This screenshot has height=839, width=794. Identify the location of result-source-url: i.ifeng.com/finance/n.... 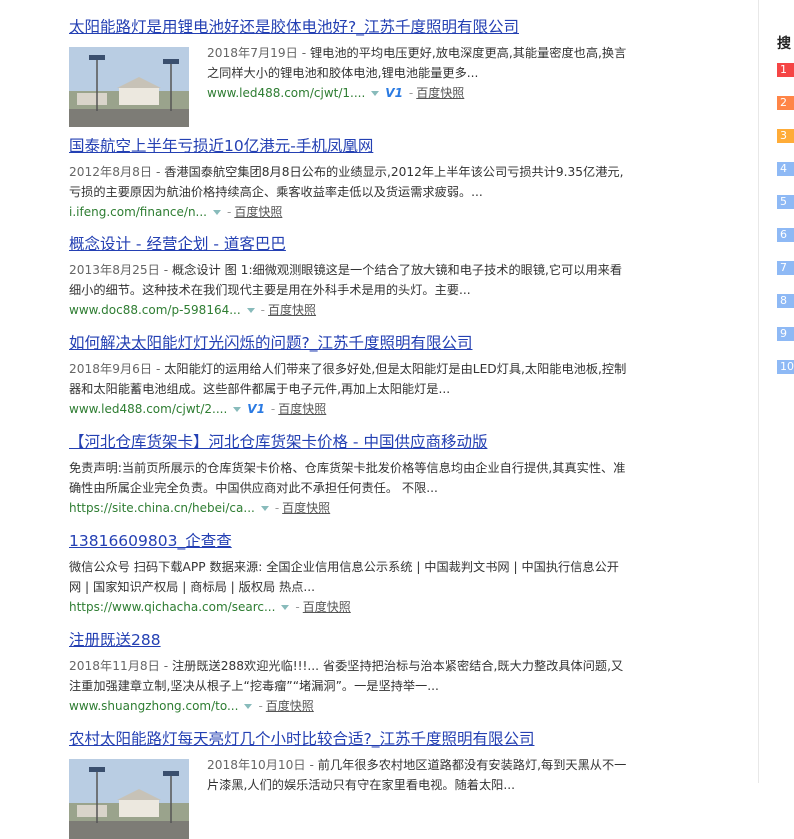
(138, 212).